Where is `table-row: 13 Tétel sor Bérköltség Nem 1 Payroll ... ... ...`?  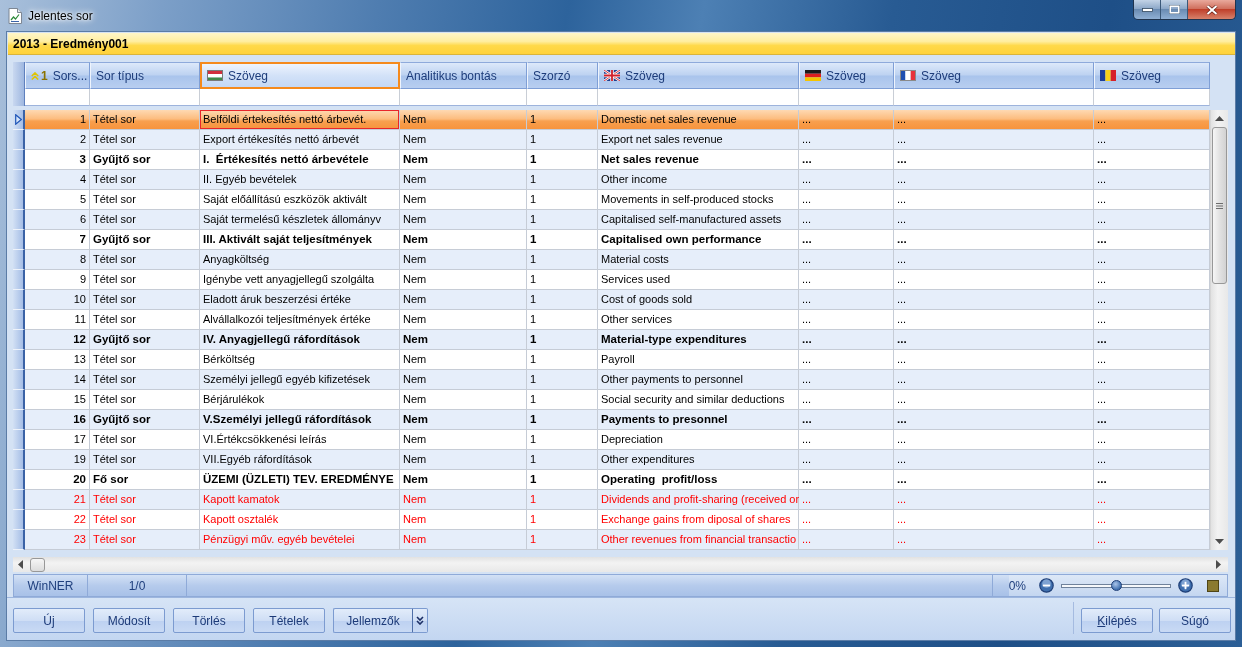 table-row: 13 Tétel sor Bérköltség Nem 1 Payroll ... ... ... is located at coordinates (611, 360).